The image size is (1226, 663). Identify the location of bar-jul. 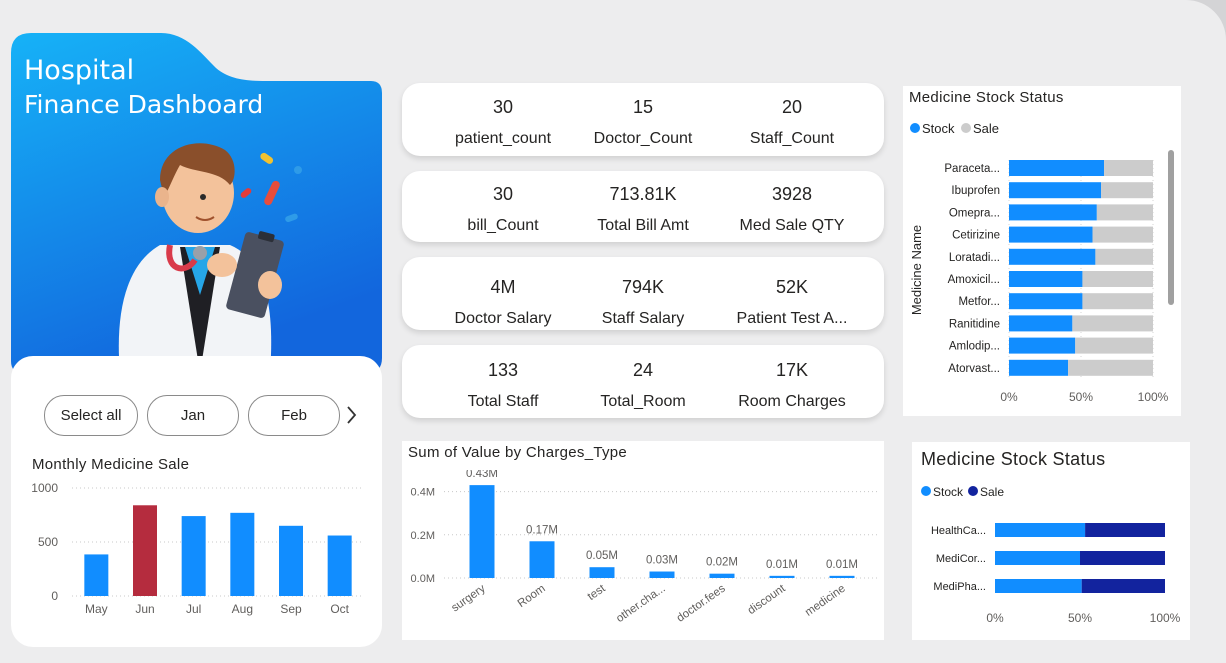
(193, 556).